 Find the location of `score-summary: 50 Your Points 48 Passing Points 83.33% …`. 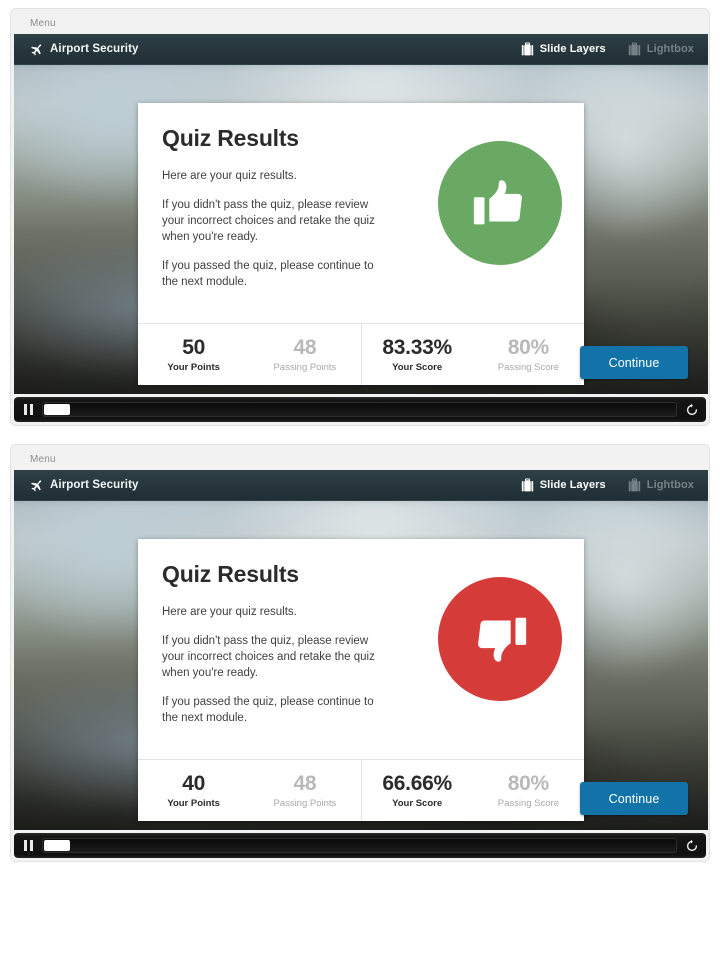

score-summary: 50 Your Points 48 Passing Points 83.33% … is located at coordinates (361, 354).